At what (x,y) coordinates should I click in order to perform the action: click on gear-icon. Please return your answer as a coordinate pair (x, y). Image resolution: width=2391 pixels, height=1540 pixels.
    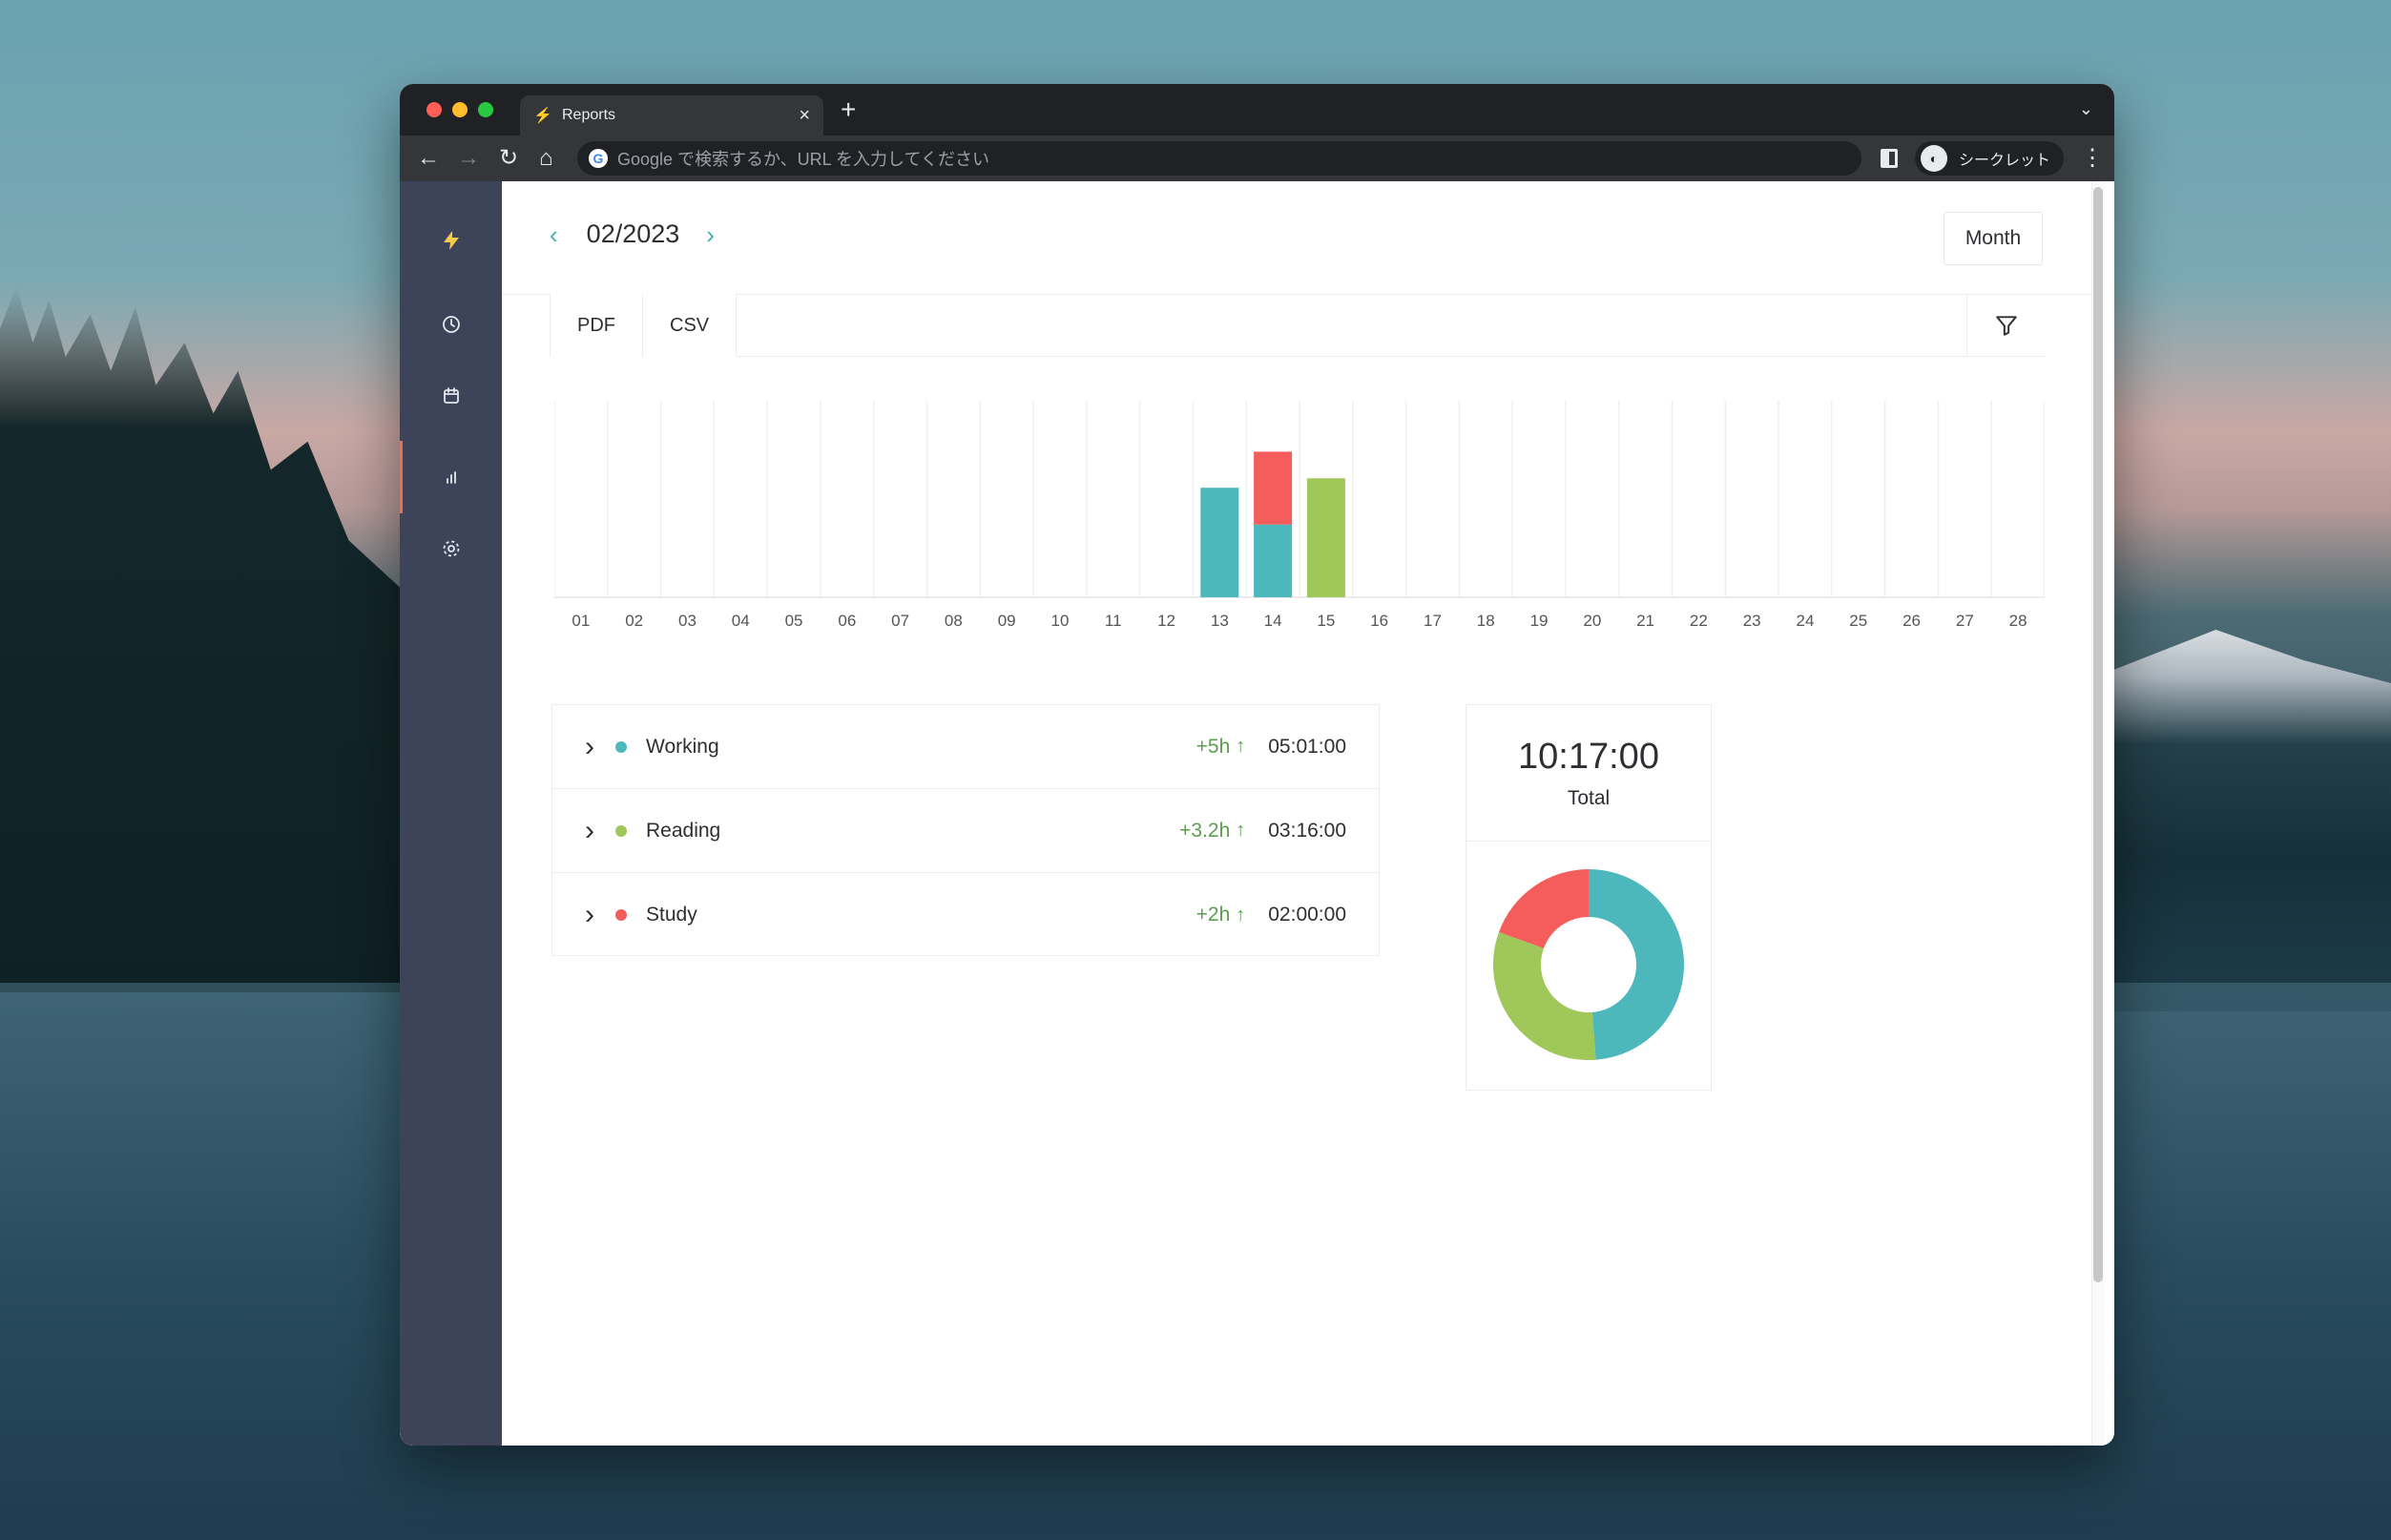
    Looking at the image, I should click on (451, 548).